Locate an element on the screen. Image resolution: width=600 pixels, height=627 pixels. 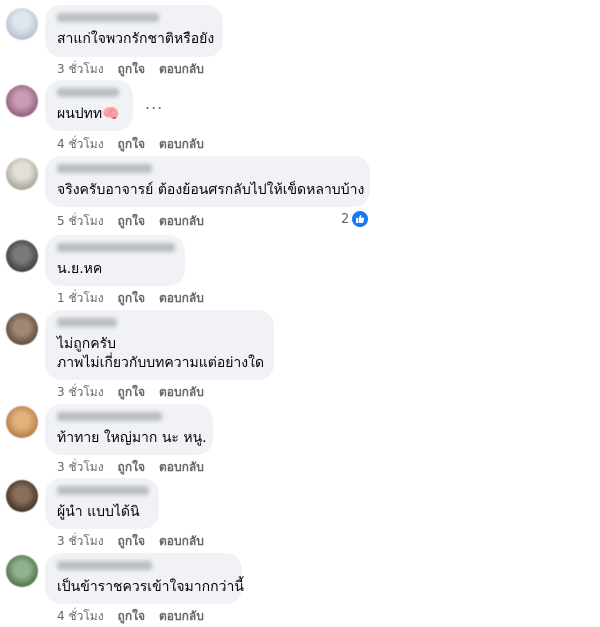
comment-bubble: ท้าทาย ใหญ่มาก นะ หนู. is located at coordinates (129, 429).